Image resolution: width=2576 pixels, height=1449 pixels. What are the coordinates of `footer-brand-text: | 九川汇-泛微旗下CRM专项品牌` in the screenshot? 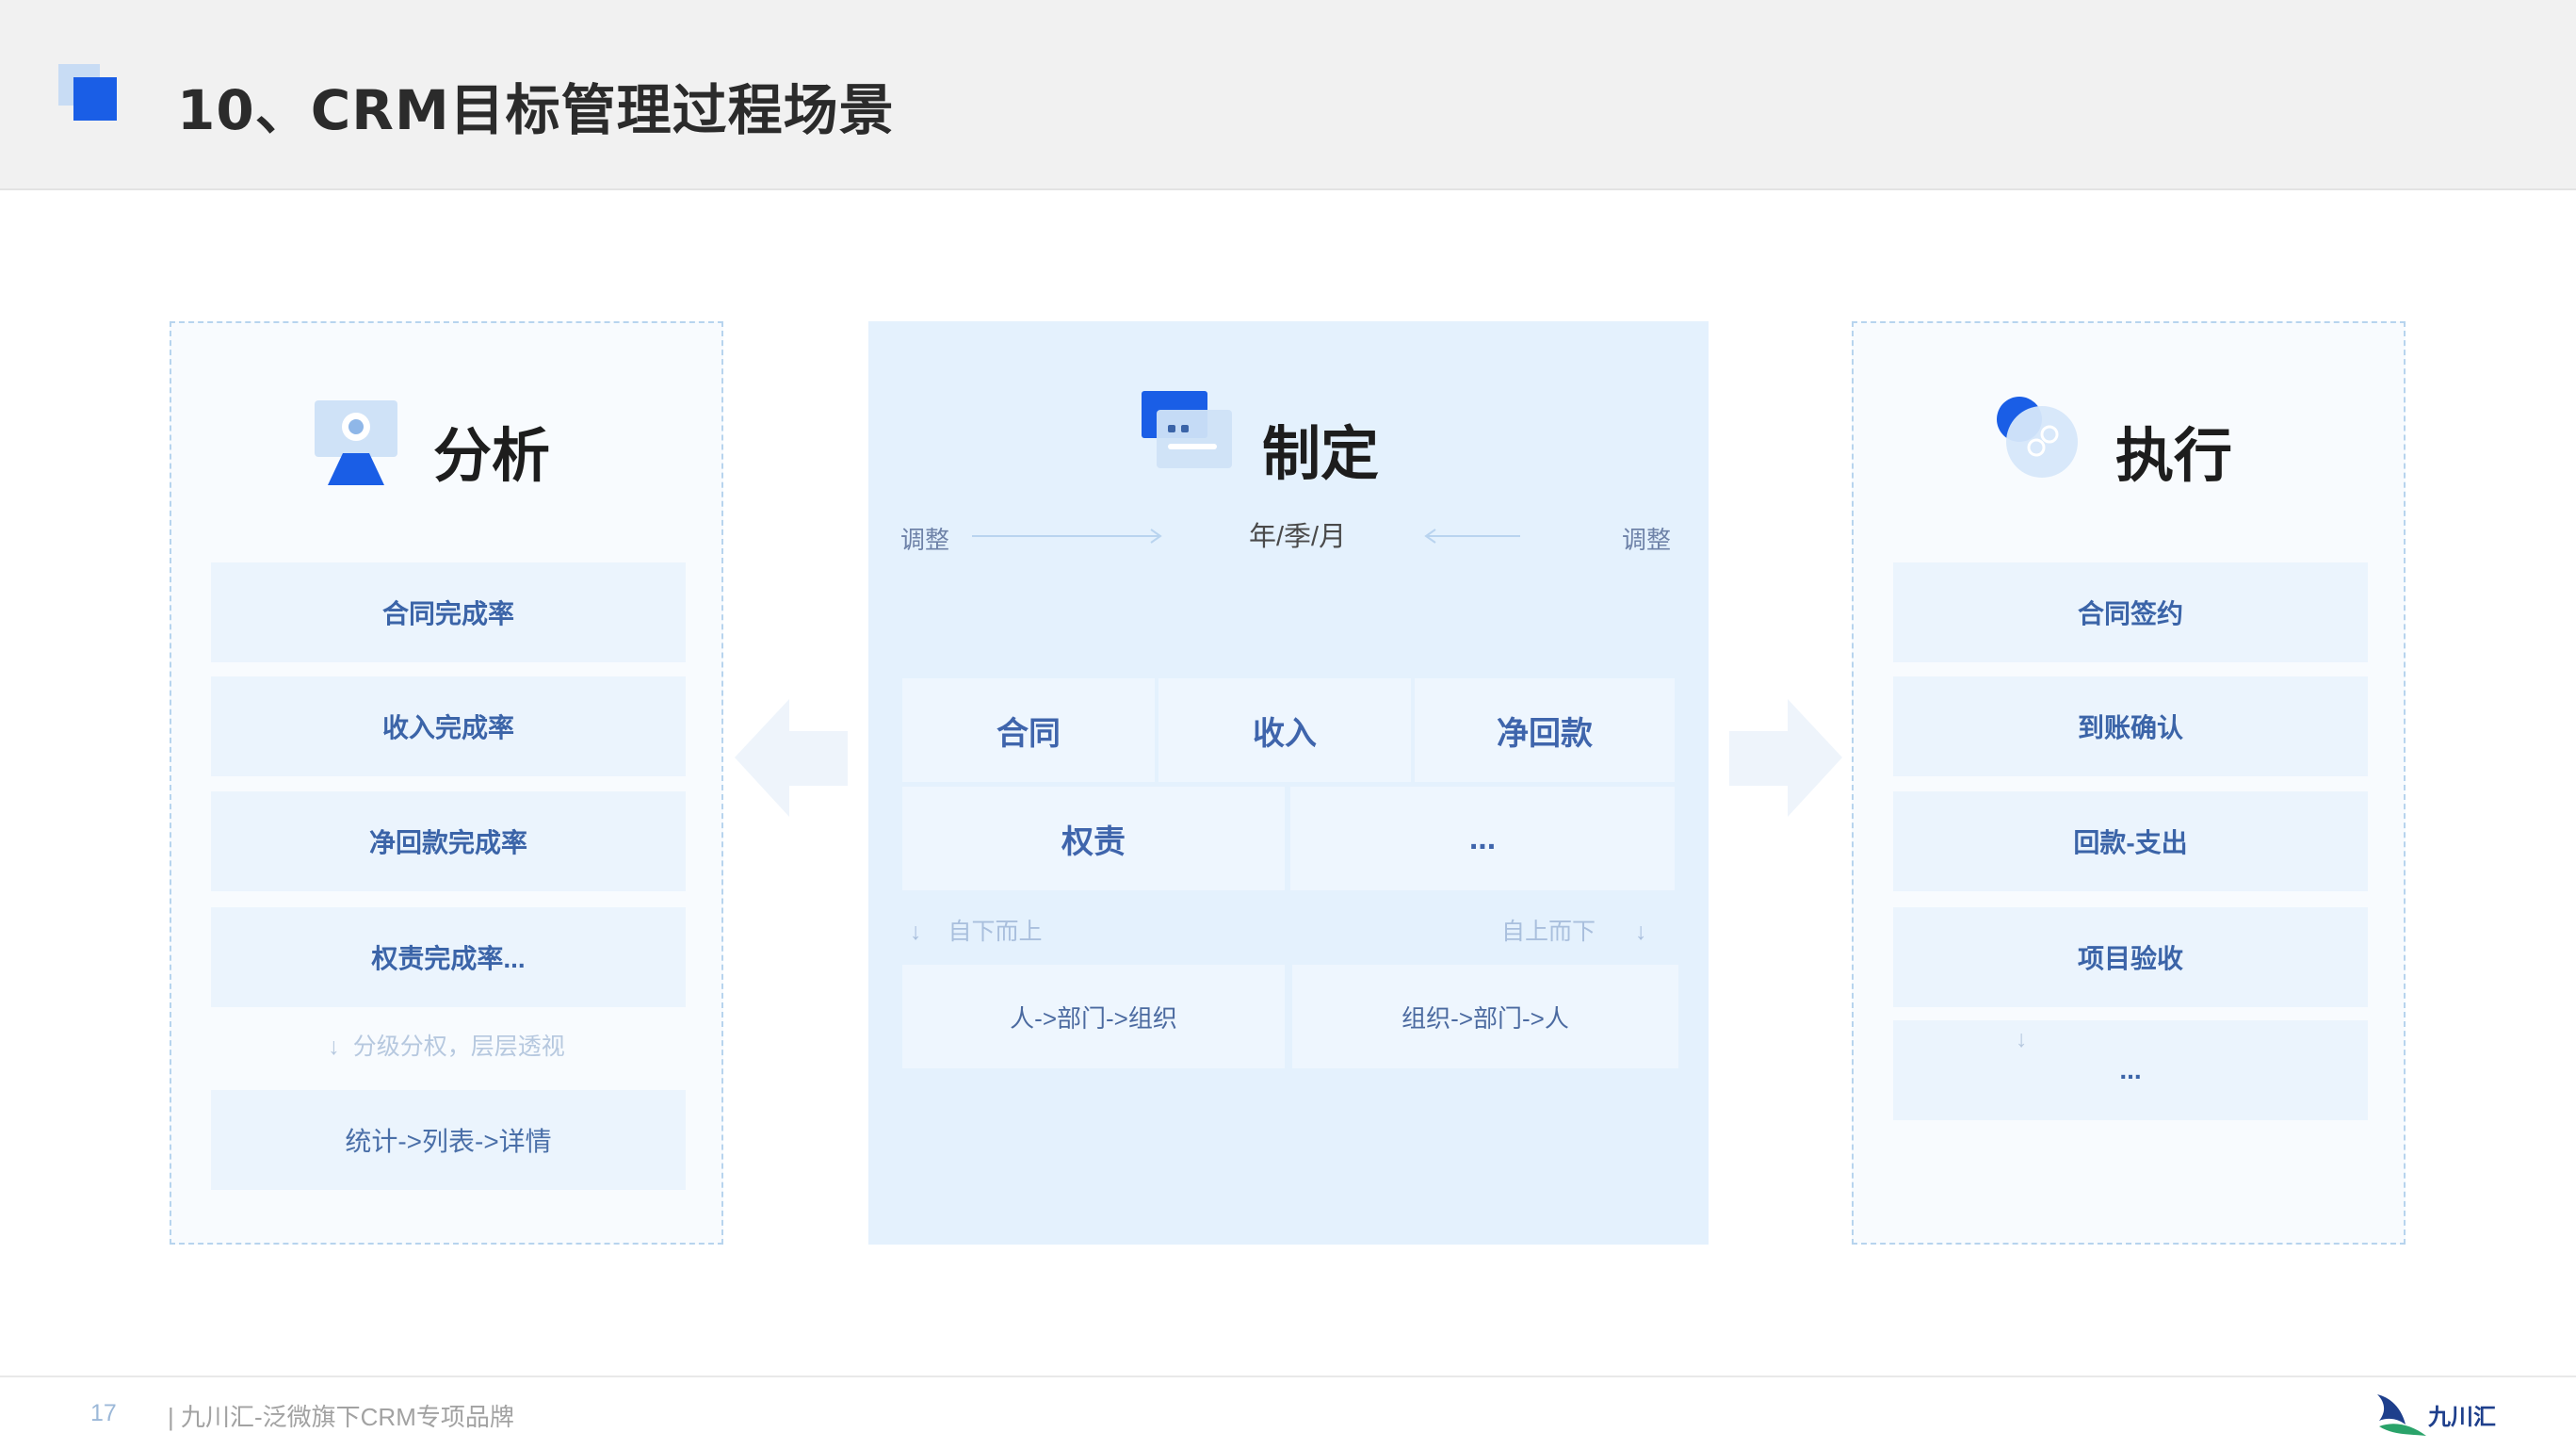 It's located at (341, 1417).